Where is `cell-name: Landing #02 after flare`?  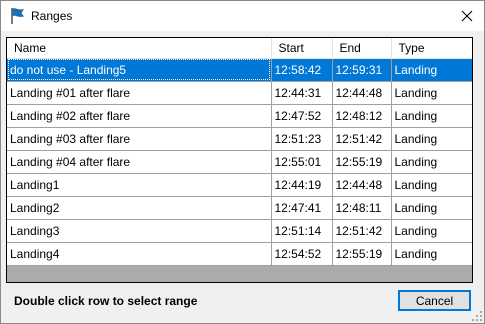 cell-name: Landing #02 after flare is located at coordinates (139, 116).